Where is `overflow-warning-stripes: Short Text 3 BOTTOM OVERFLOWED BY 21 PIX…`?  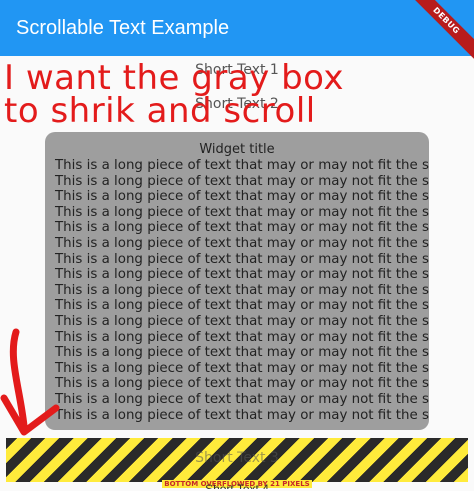 overflow-warning-stripes: Short Text 3 BOTTOM OVERFLOWED BY 21 PIX… is located at coordinates (237, 463).